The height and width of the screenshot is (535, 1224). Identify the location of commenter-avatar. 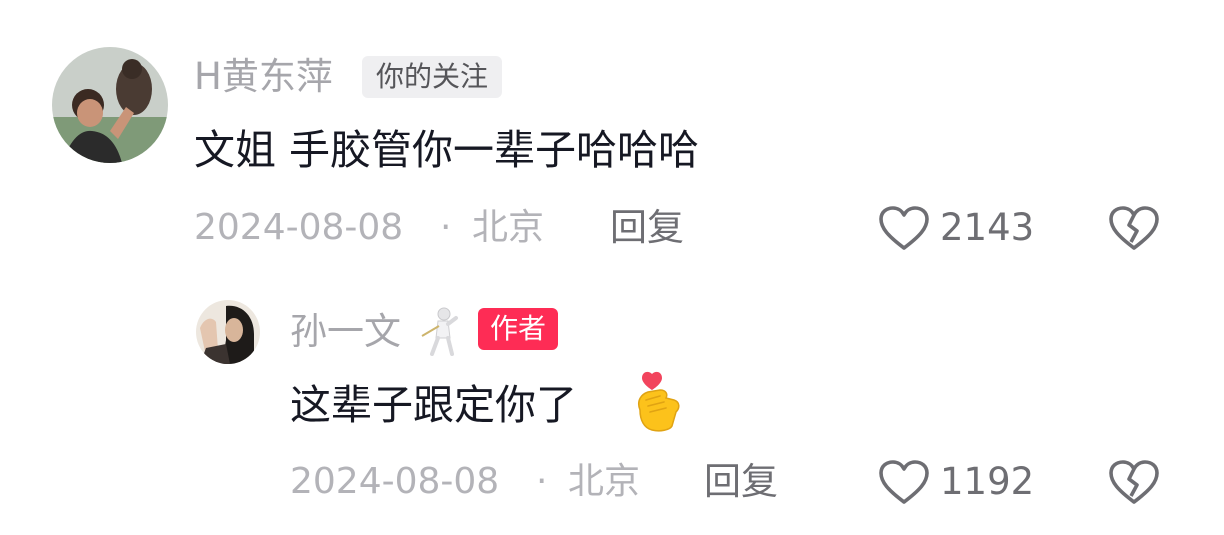
(110, 105).